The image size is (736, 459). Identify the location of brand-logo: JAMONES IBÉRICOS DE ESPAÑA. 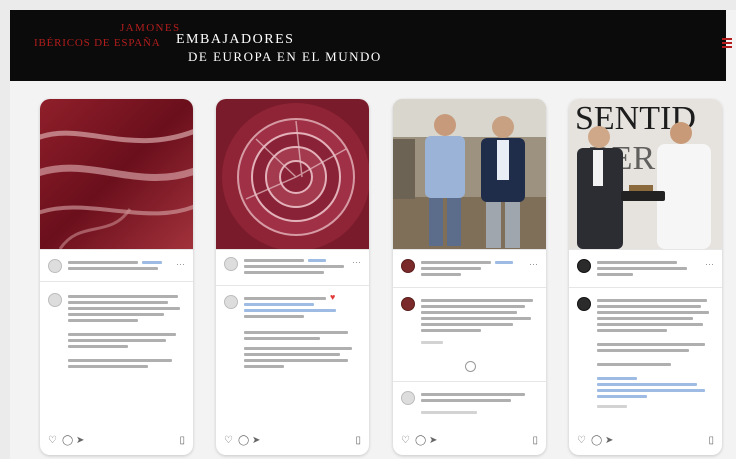
(108, 46).